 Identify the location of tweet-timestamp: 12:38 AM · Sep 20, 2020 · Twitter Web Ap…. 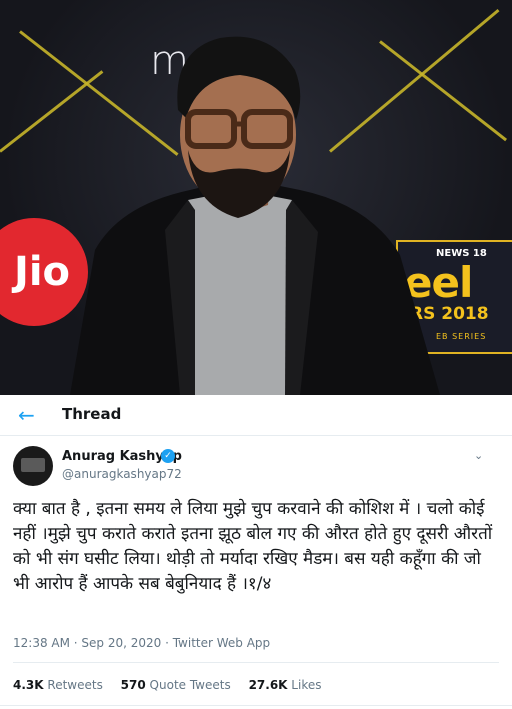
(141, 643).